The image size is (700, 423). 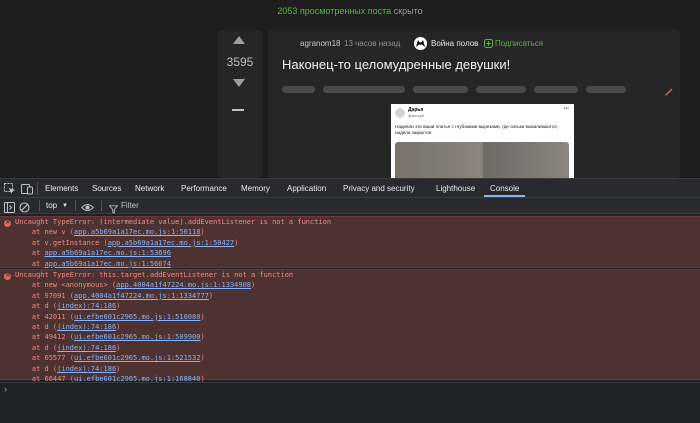 What do you see at coordinates (183, 285) in the screenshot?
I see `source-link: app.4004a1f47224.mo.js:1:1334908` at bounding box center [183, 285].